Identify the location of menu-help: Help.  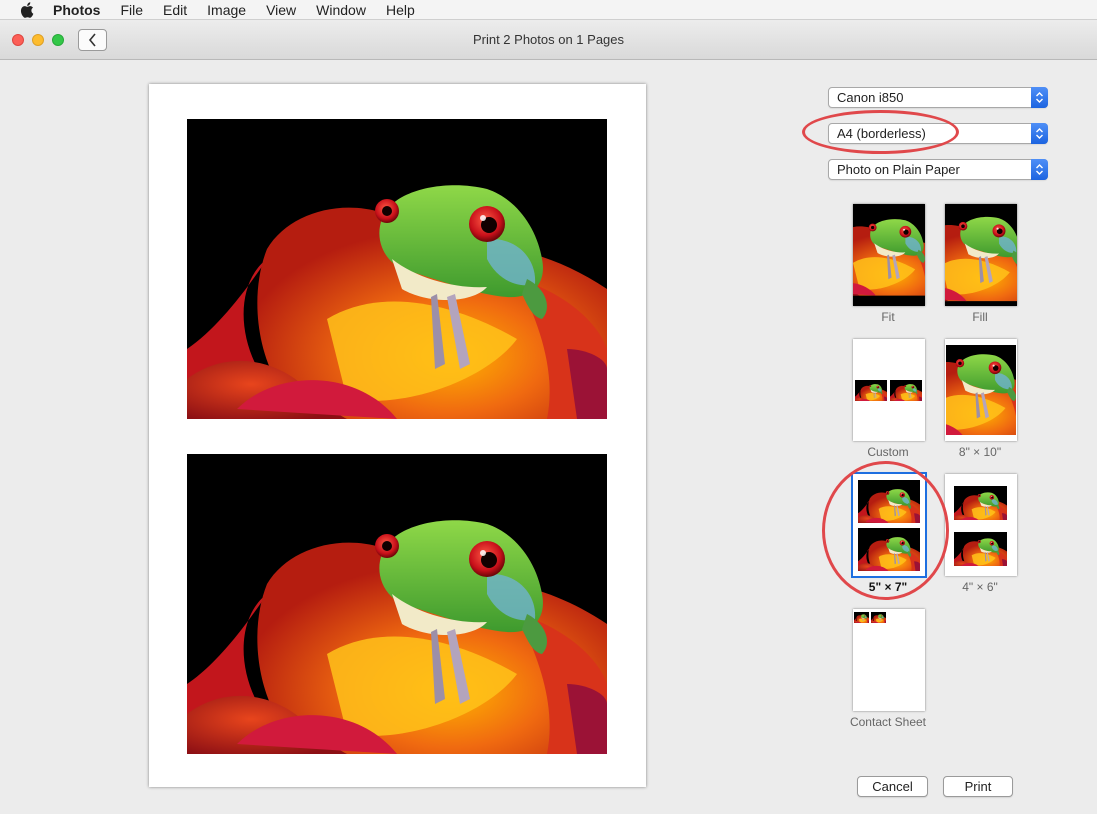
(400, 10).